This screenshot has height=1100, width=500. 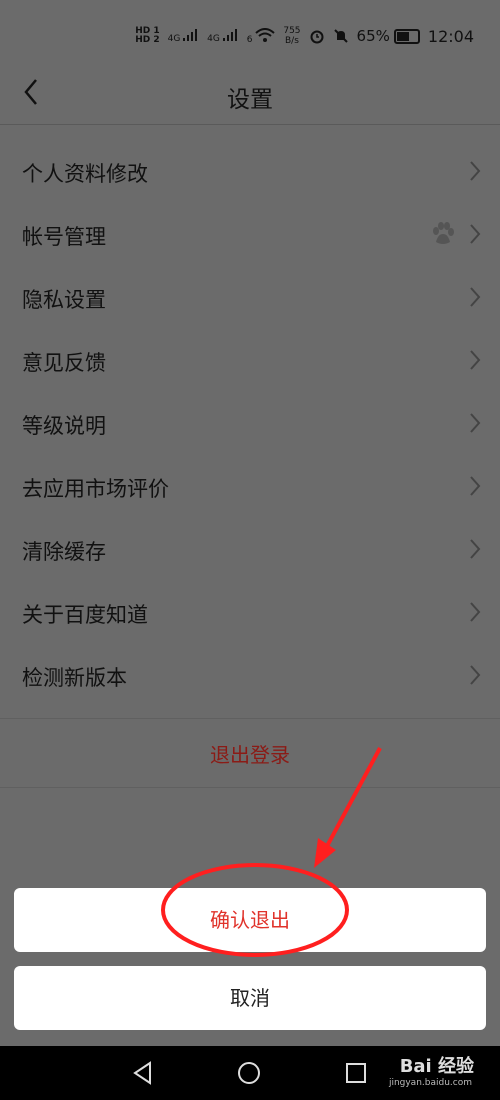 What do you see at coordinates (304, 36) in the screenshot?
I see `status-icons: HD 1 HD 2 4G 4G 6 755 B/s 65% 12:04` at bounding box center [304, 36].